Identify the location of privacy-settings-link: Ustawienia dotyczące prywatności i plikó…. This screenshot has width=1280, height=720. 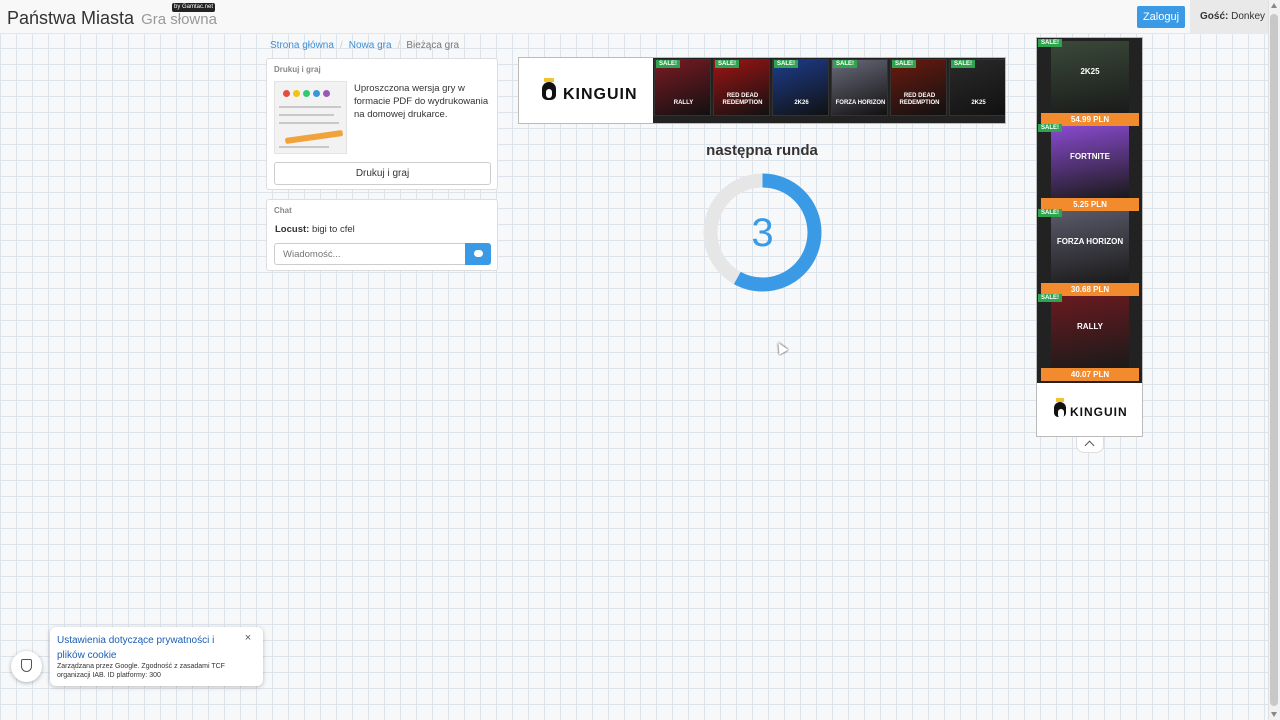
(142, 648).